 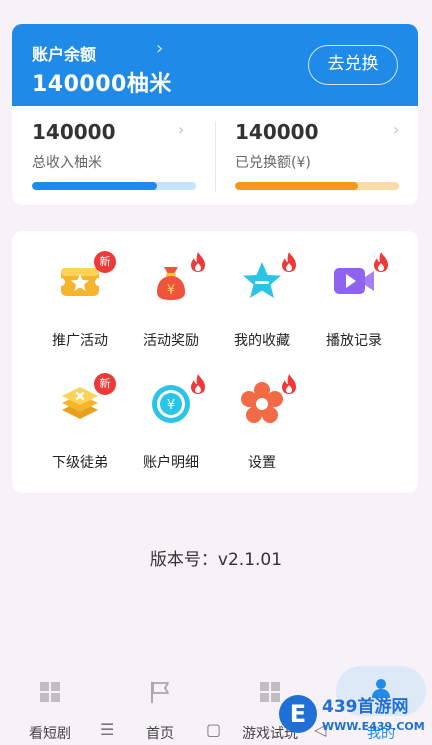 What do you see at coordinates (262, 341) in the screenshot?
I see `menu-item-label: 我的收藏` at bounding box center [262, 341].